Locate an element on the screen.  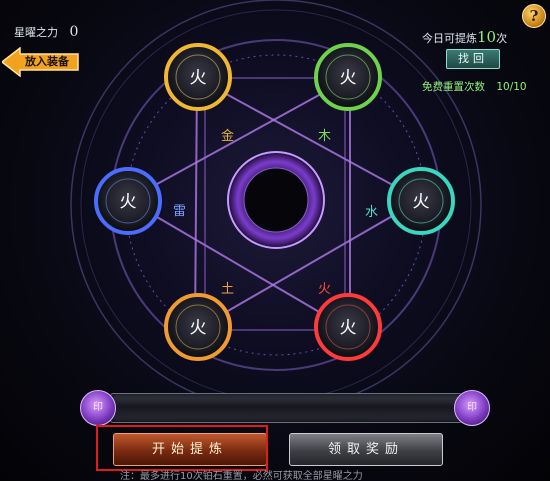
free-reset-label: 免费重置次数 is located at coordinates (453, 87).